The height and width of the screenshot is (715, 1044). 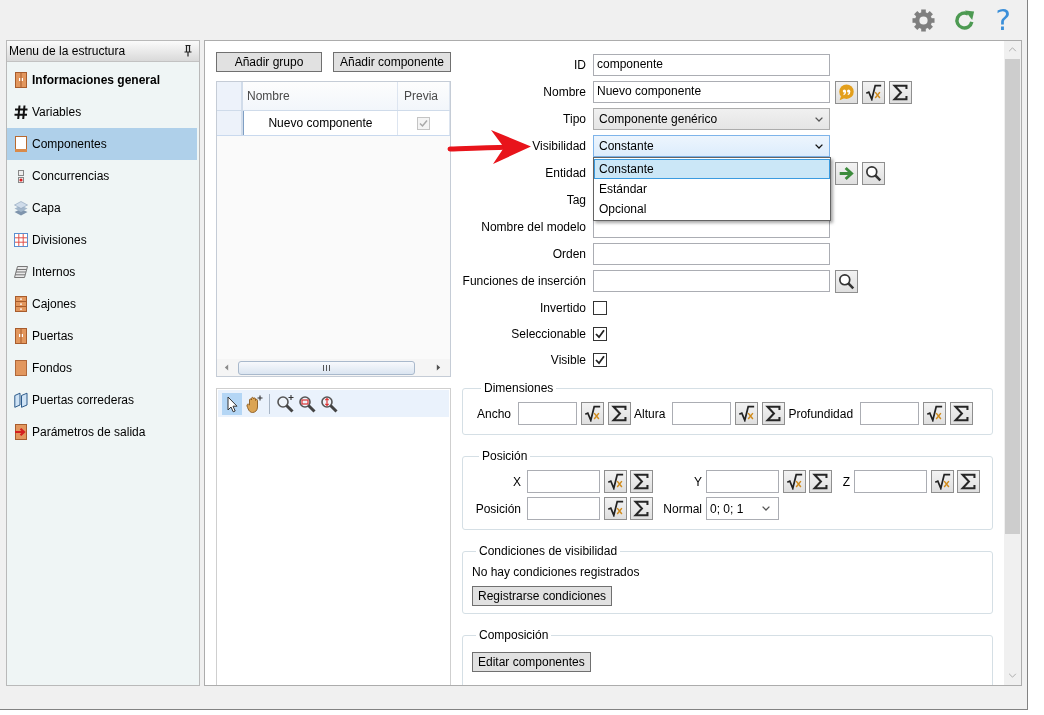 What do you see at coordinates (102, 80) in the screenshot?
I see `sidebar-item: Informaciones general` at bounding box center [102, 80].